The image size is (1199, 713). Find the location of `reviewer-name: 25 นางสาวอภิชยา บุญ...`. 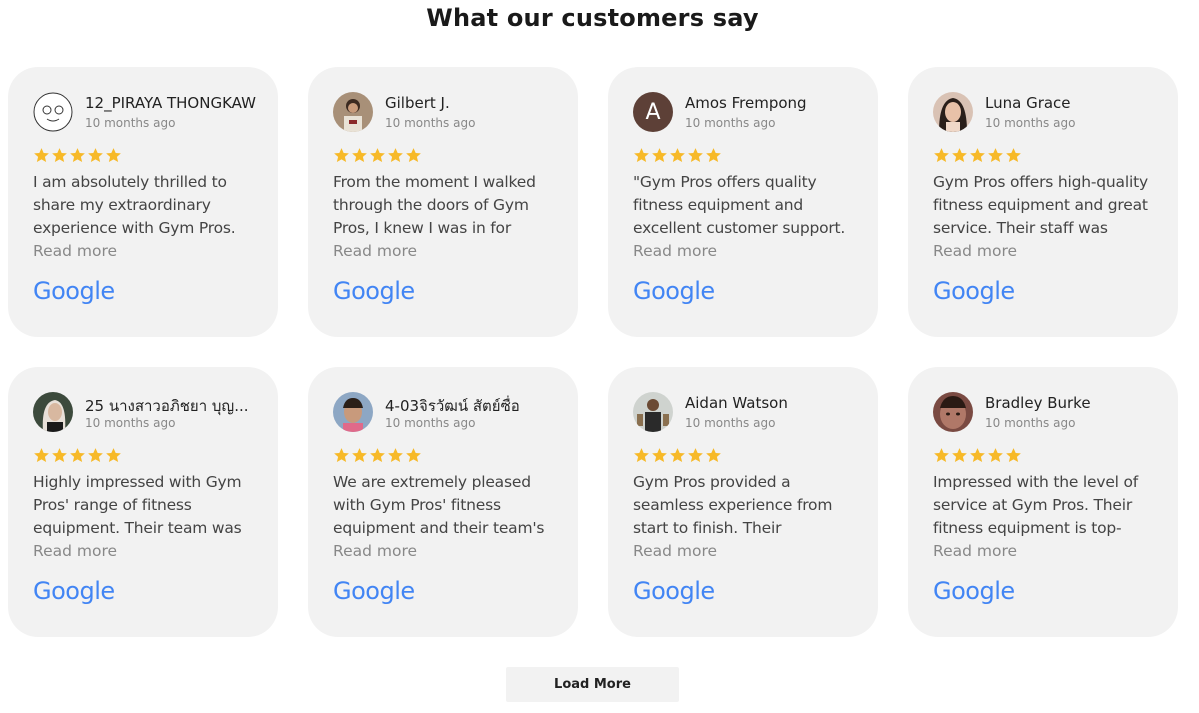

reviewer-name: 25 นางสาวอภิชยา บุญ... is located at coordinates (167, 406).